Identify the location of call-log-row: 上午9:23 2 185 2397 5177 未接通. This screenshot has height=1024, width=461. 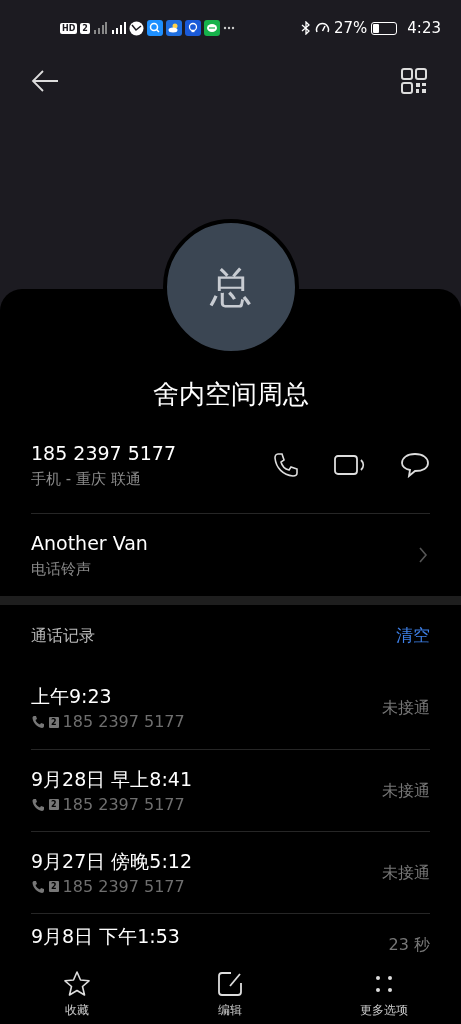
(230, 708).